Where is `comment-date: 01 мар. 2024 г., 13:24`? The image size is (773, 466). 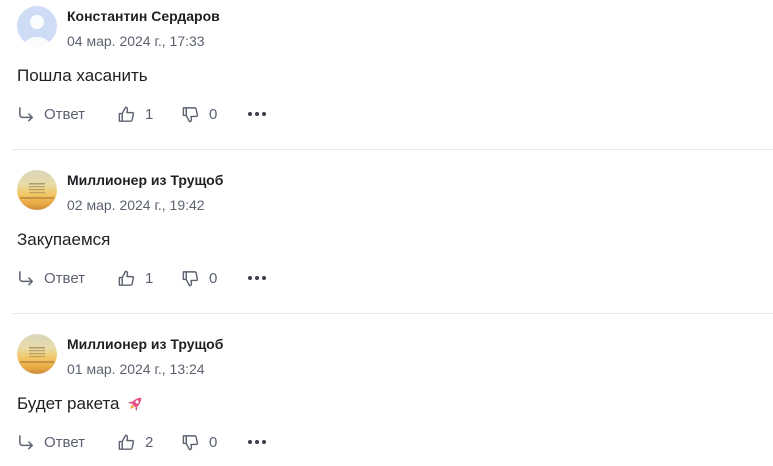
comment-date: 01 мар. 2024 г., 13:24 is located at coordinates (136, 369).